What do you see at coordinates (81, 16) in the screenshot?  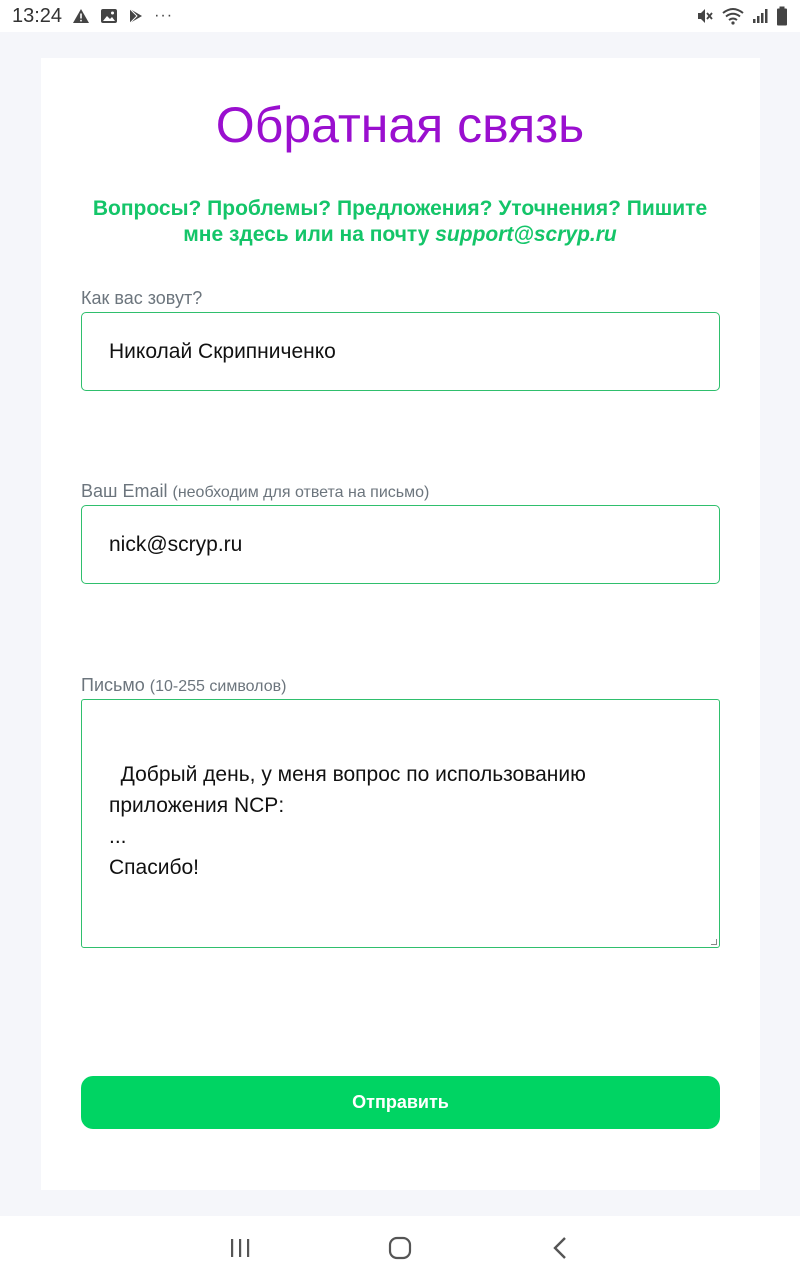 I see `warning-icon` at bounding box center [81, 16].